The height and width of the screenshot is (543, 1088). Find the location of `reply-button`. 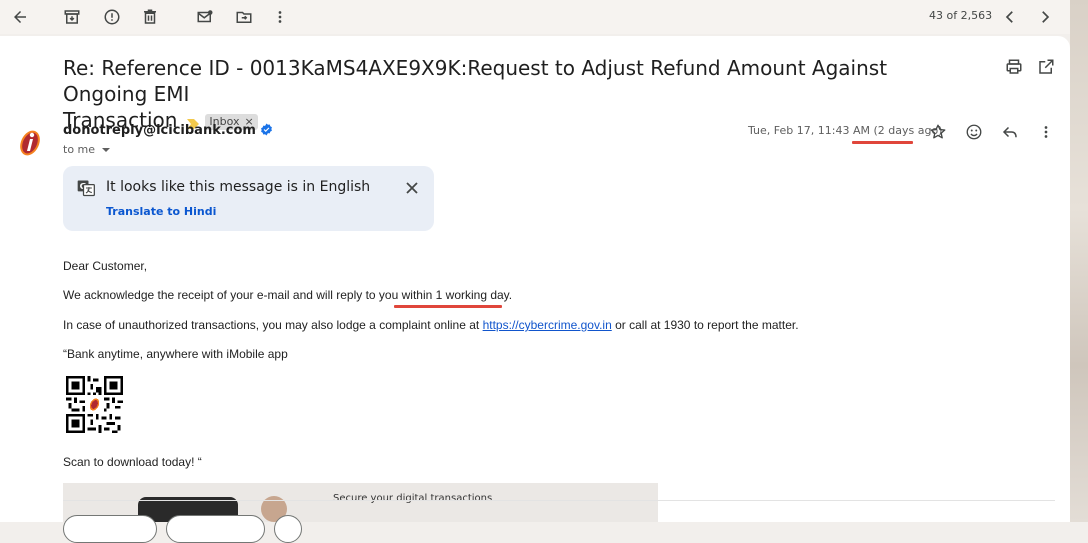

reply-button is located at coordinates (110, 529).